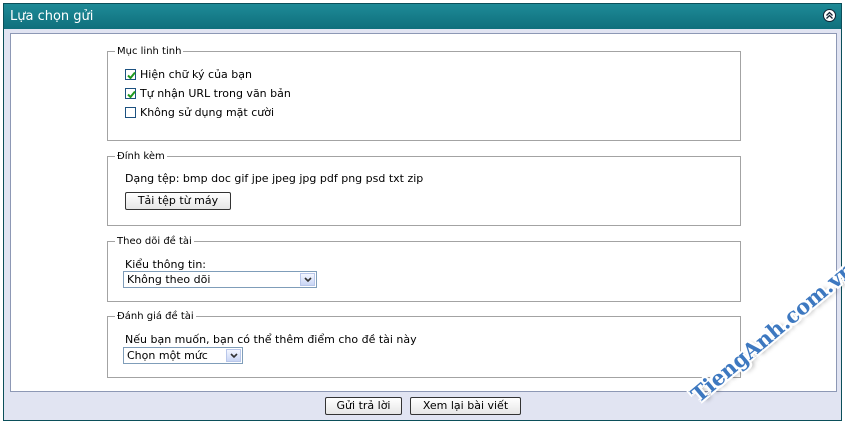 The height and width of the screenshot is (426, 845). Describe the element at coordinates (829, 15) in the screenshot. I see `collapse-icon` at that location.